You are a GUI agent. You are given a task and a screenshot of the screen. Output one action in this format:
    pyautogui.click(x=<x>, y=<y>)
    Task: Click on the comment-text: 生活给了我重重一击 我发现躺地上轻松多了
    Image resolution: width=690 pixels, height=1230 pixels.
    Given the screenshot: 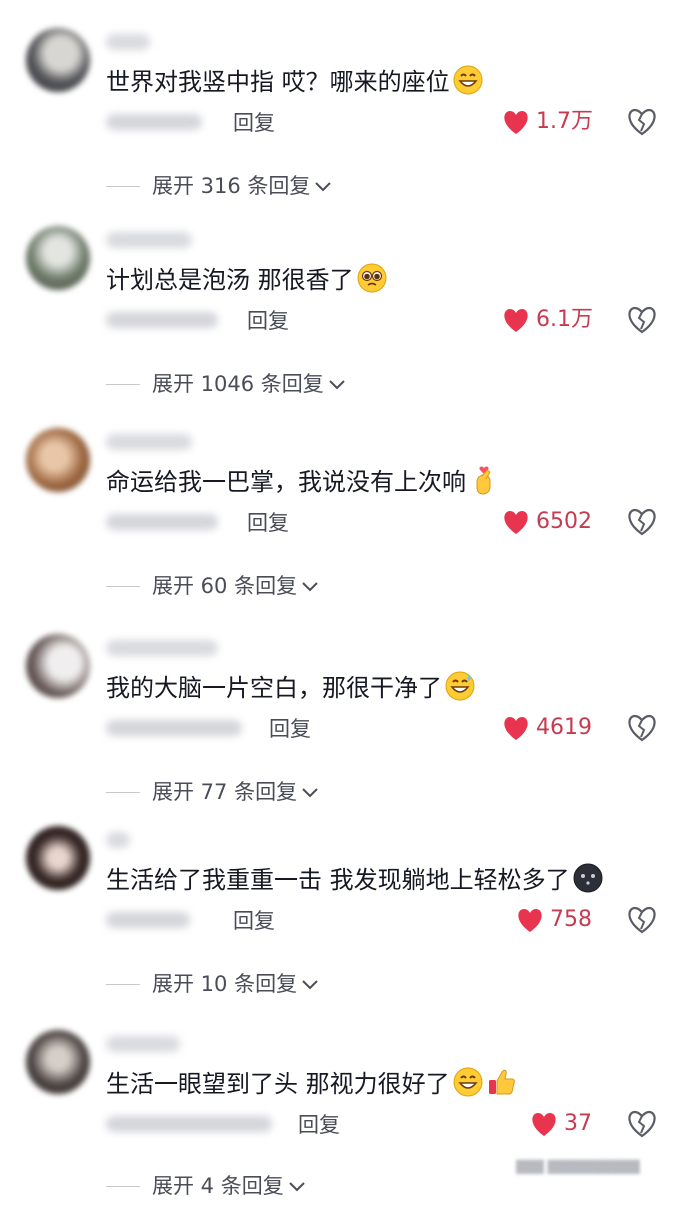 What is the action you would take?
    pyautogui.click(x=355, y=879)
    